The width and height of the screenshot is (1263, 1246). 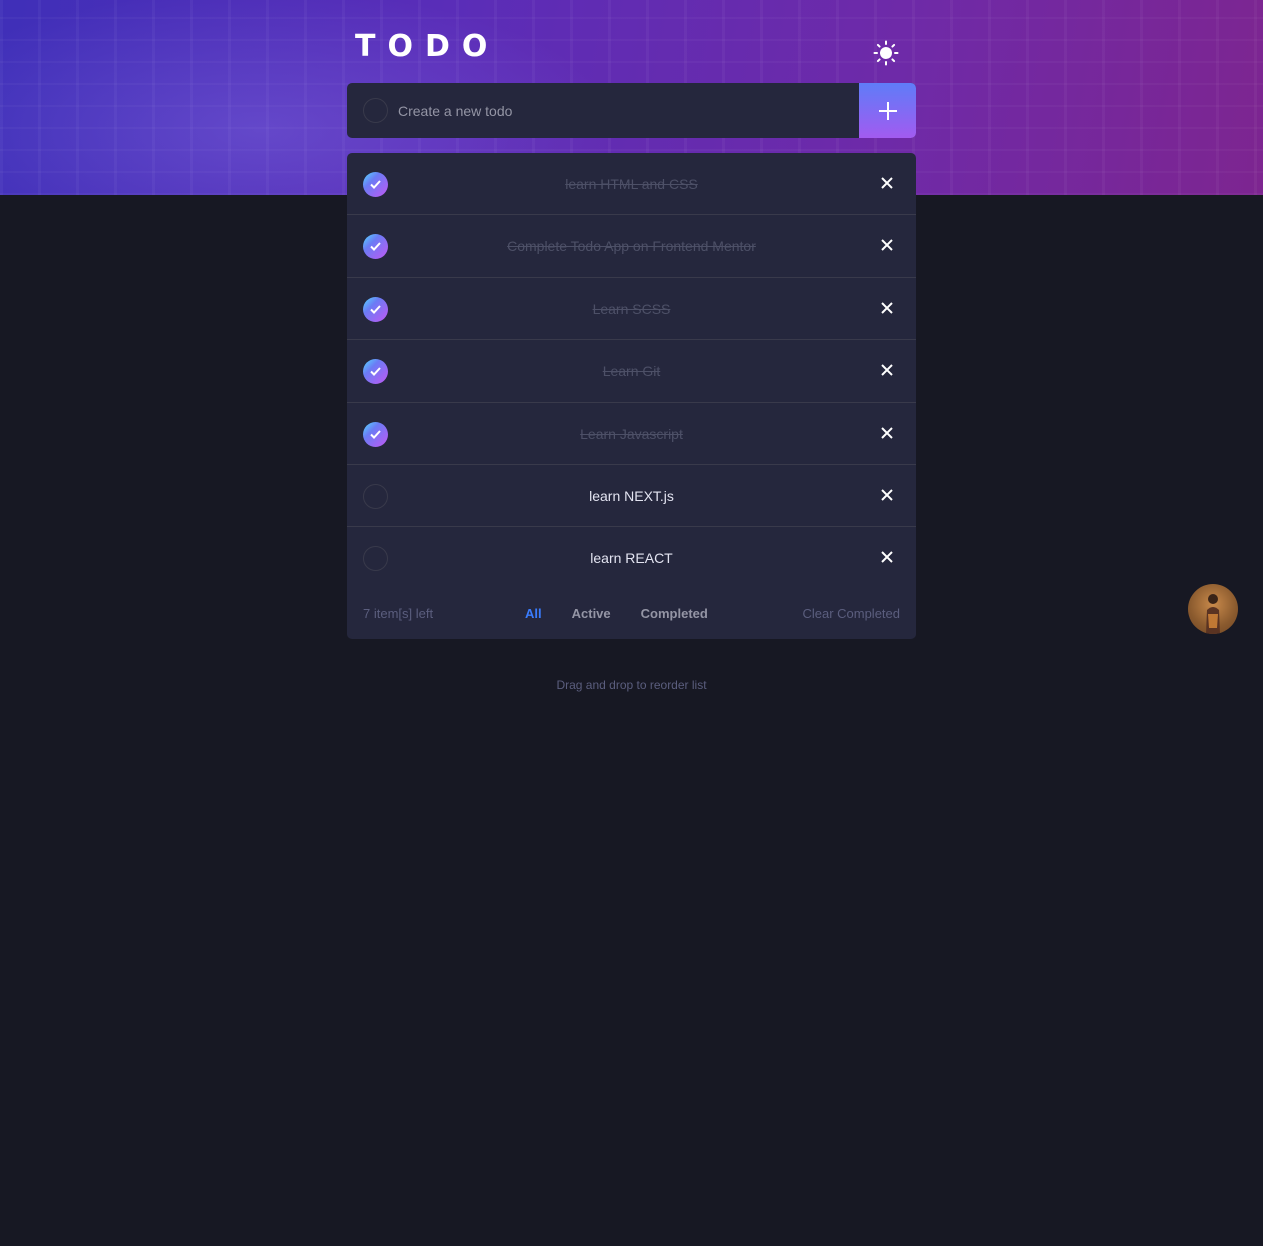 What do you see at coordinates (631, 685) in the screenshot?
I see `drag-hint: Drag and drop to reorder list` at bounding box center [631, 685].